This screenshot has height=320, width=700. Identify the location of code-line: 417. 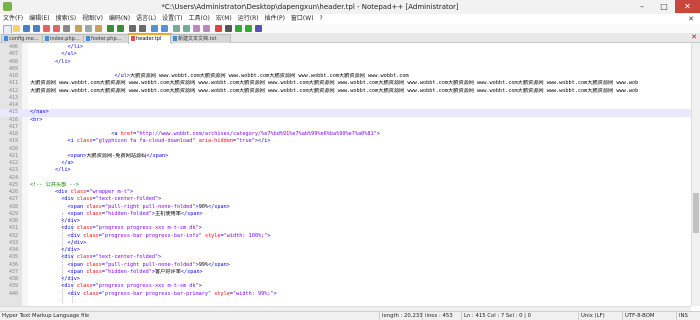
(350, 127).